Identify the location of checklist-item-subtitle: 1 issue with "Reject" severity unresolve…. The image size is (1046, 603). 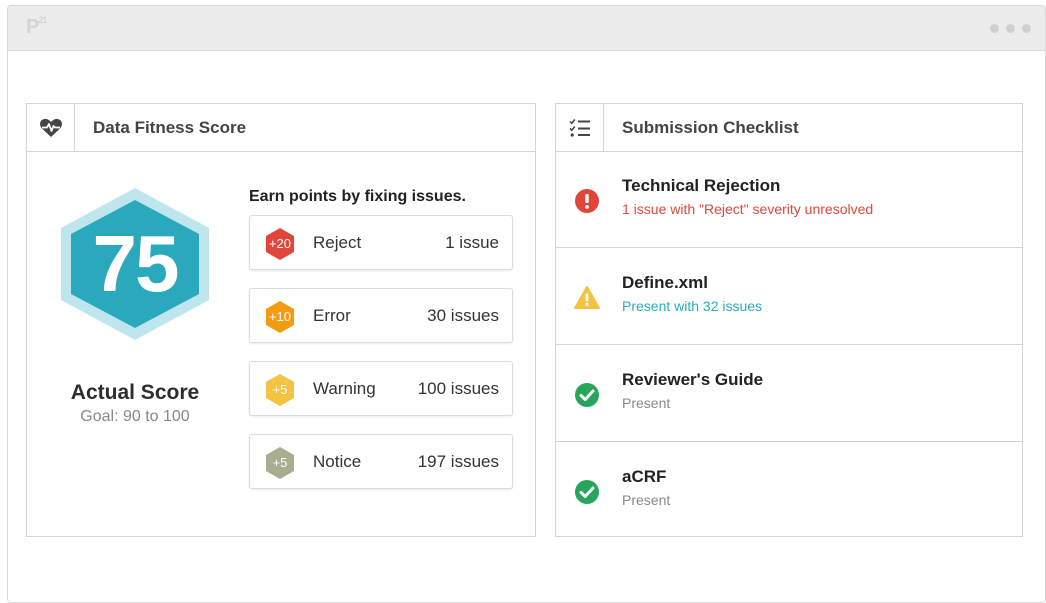
(748, 209).